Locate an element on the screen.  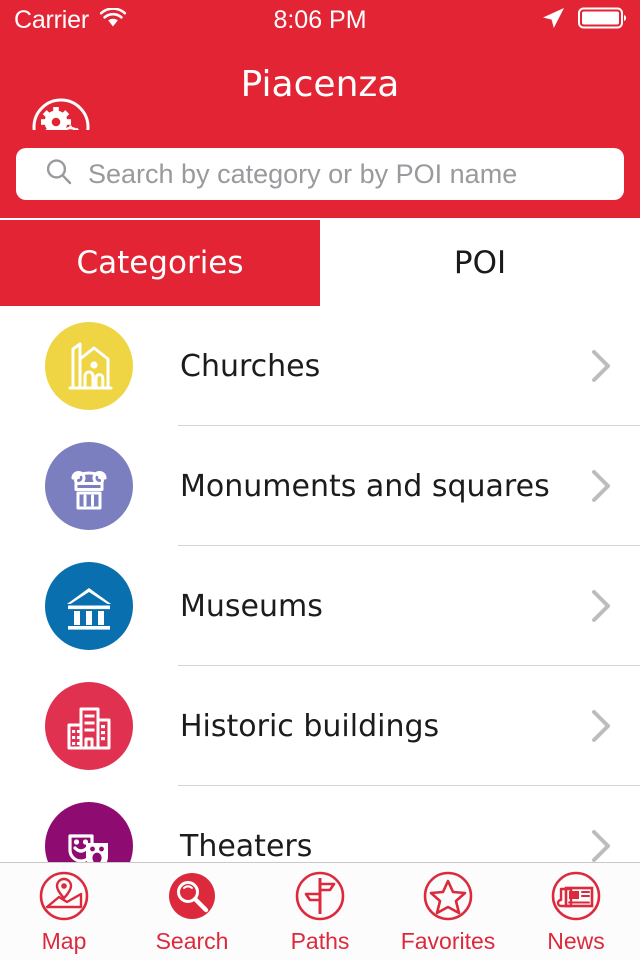
buildings-icon is located at coordinates (89, 726).